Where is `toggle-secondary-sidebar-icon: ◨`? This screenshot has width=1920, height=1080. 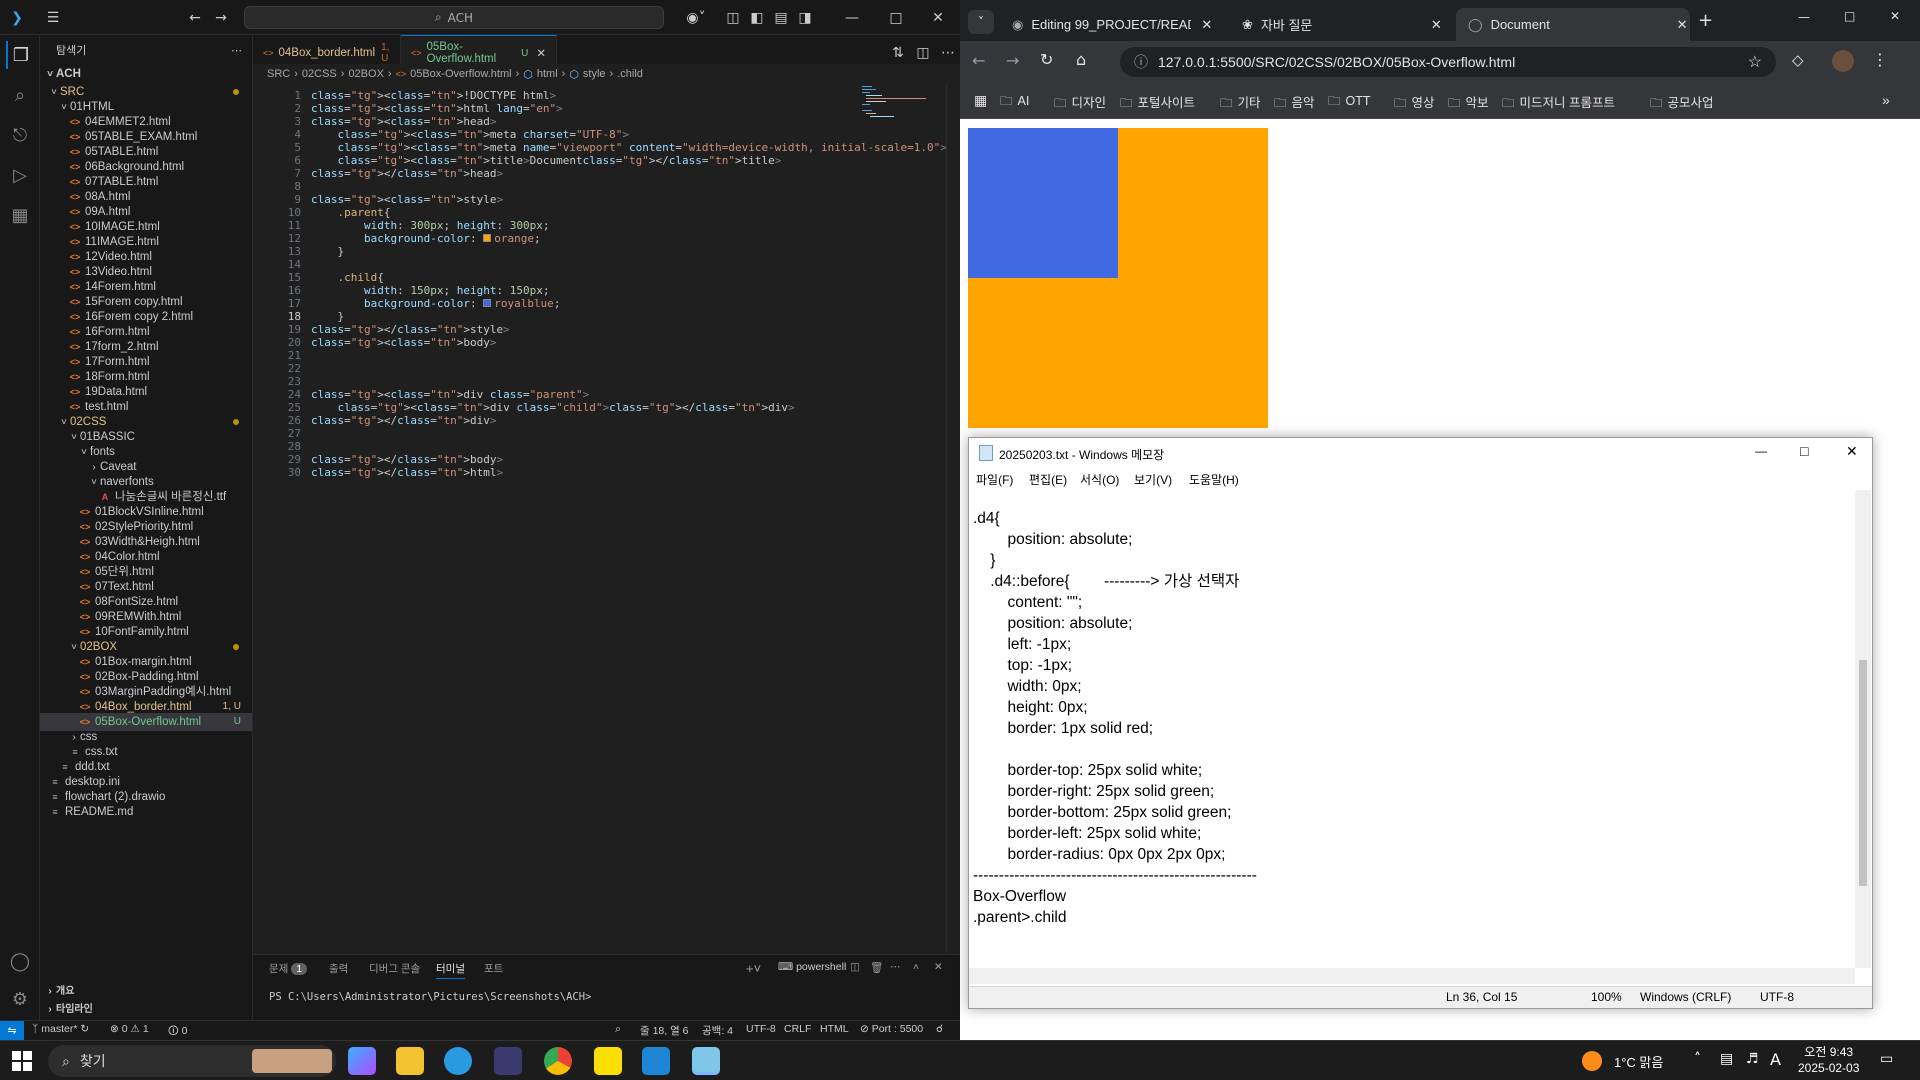 toggle-secondary-sidebar-icon: ◨ is located at coordinates (805, 17).